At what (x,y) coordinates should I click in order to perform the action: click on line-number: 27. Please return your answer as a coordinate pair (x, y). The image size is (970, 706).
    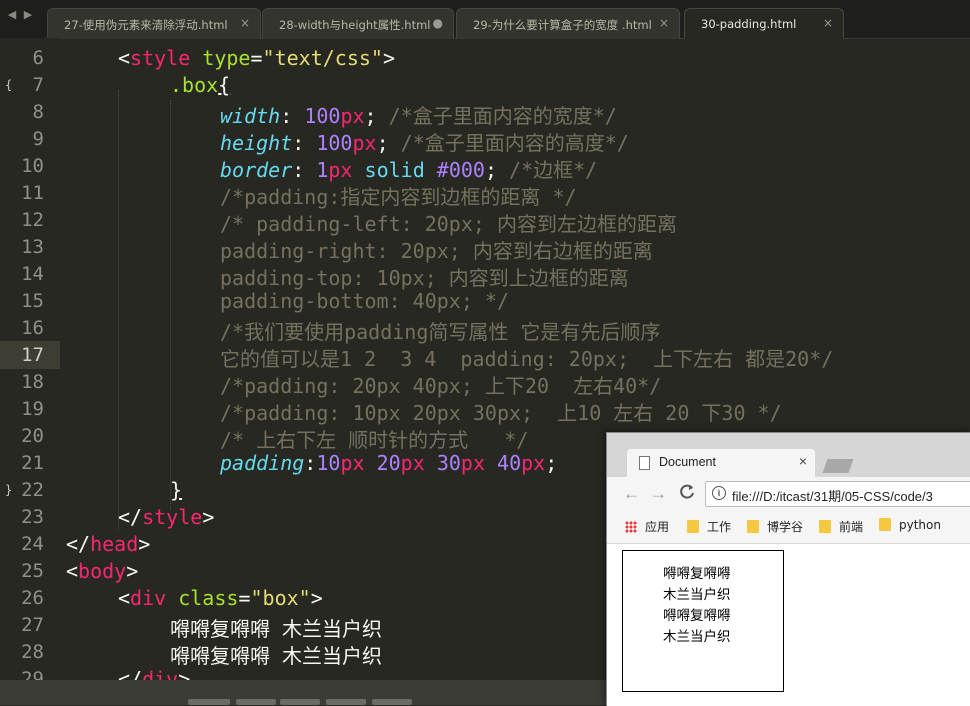
    Looking at the image, I should click on (32, 625).